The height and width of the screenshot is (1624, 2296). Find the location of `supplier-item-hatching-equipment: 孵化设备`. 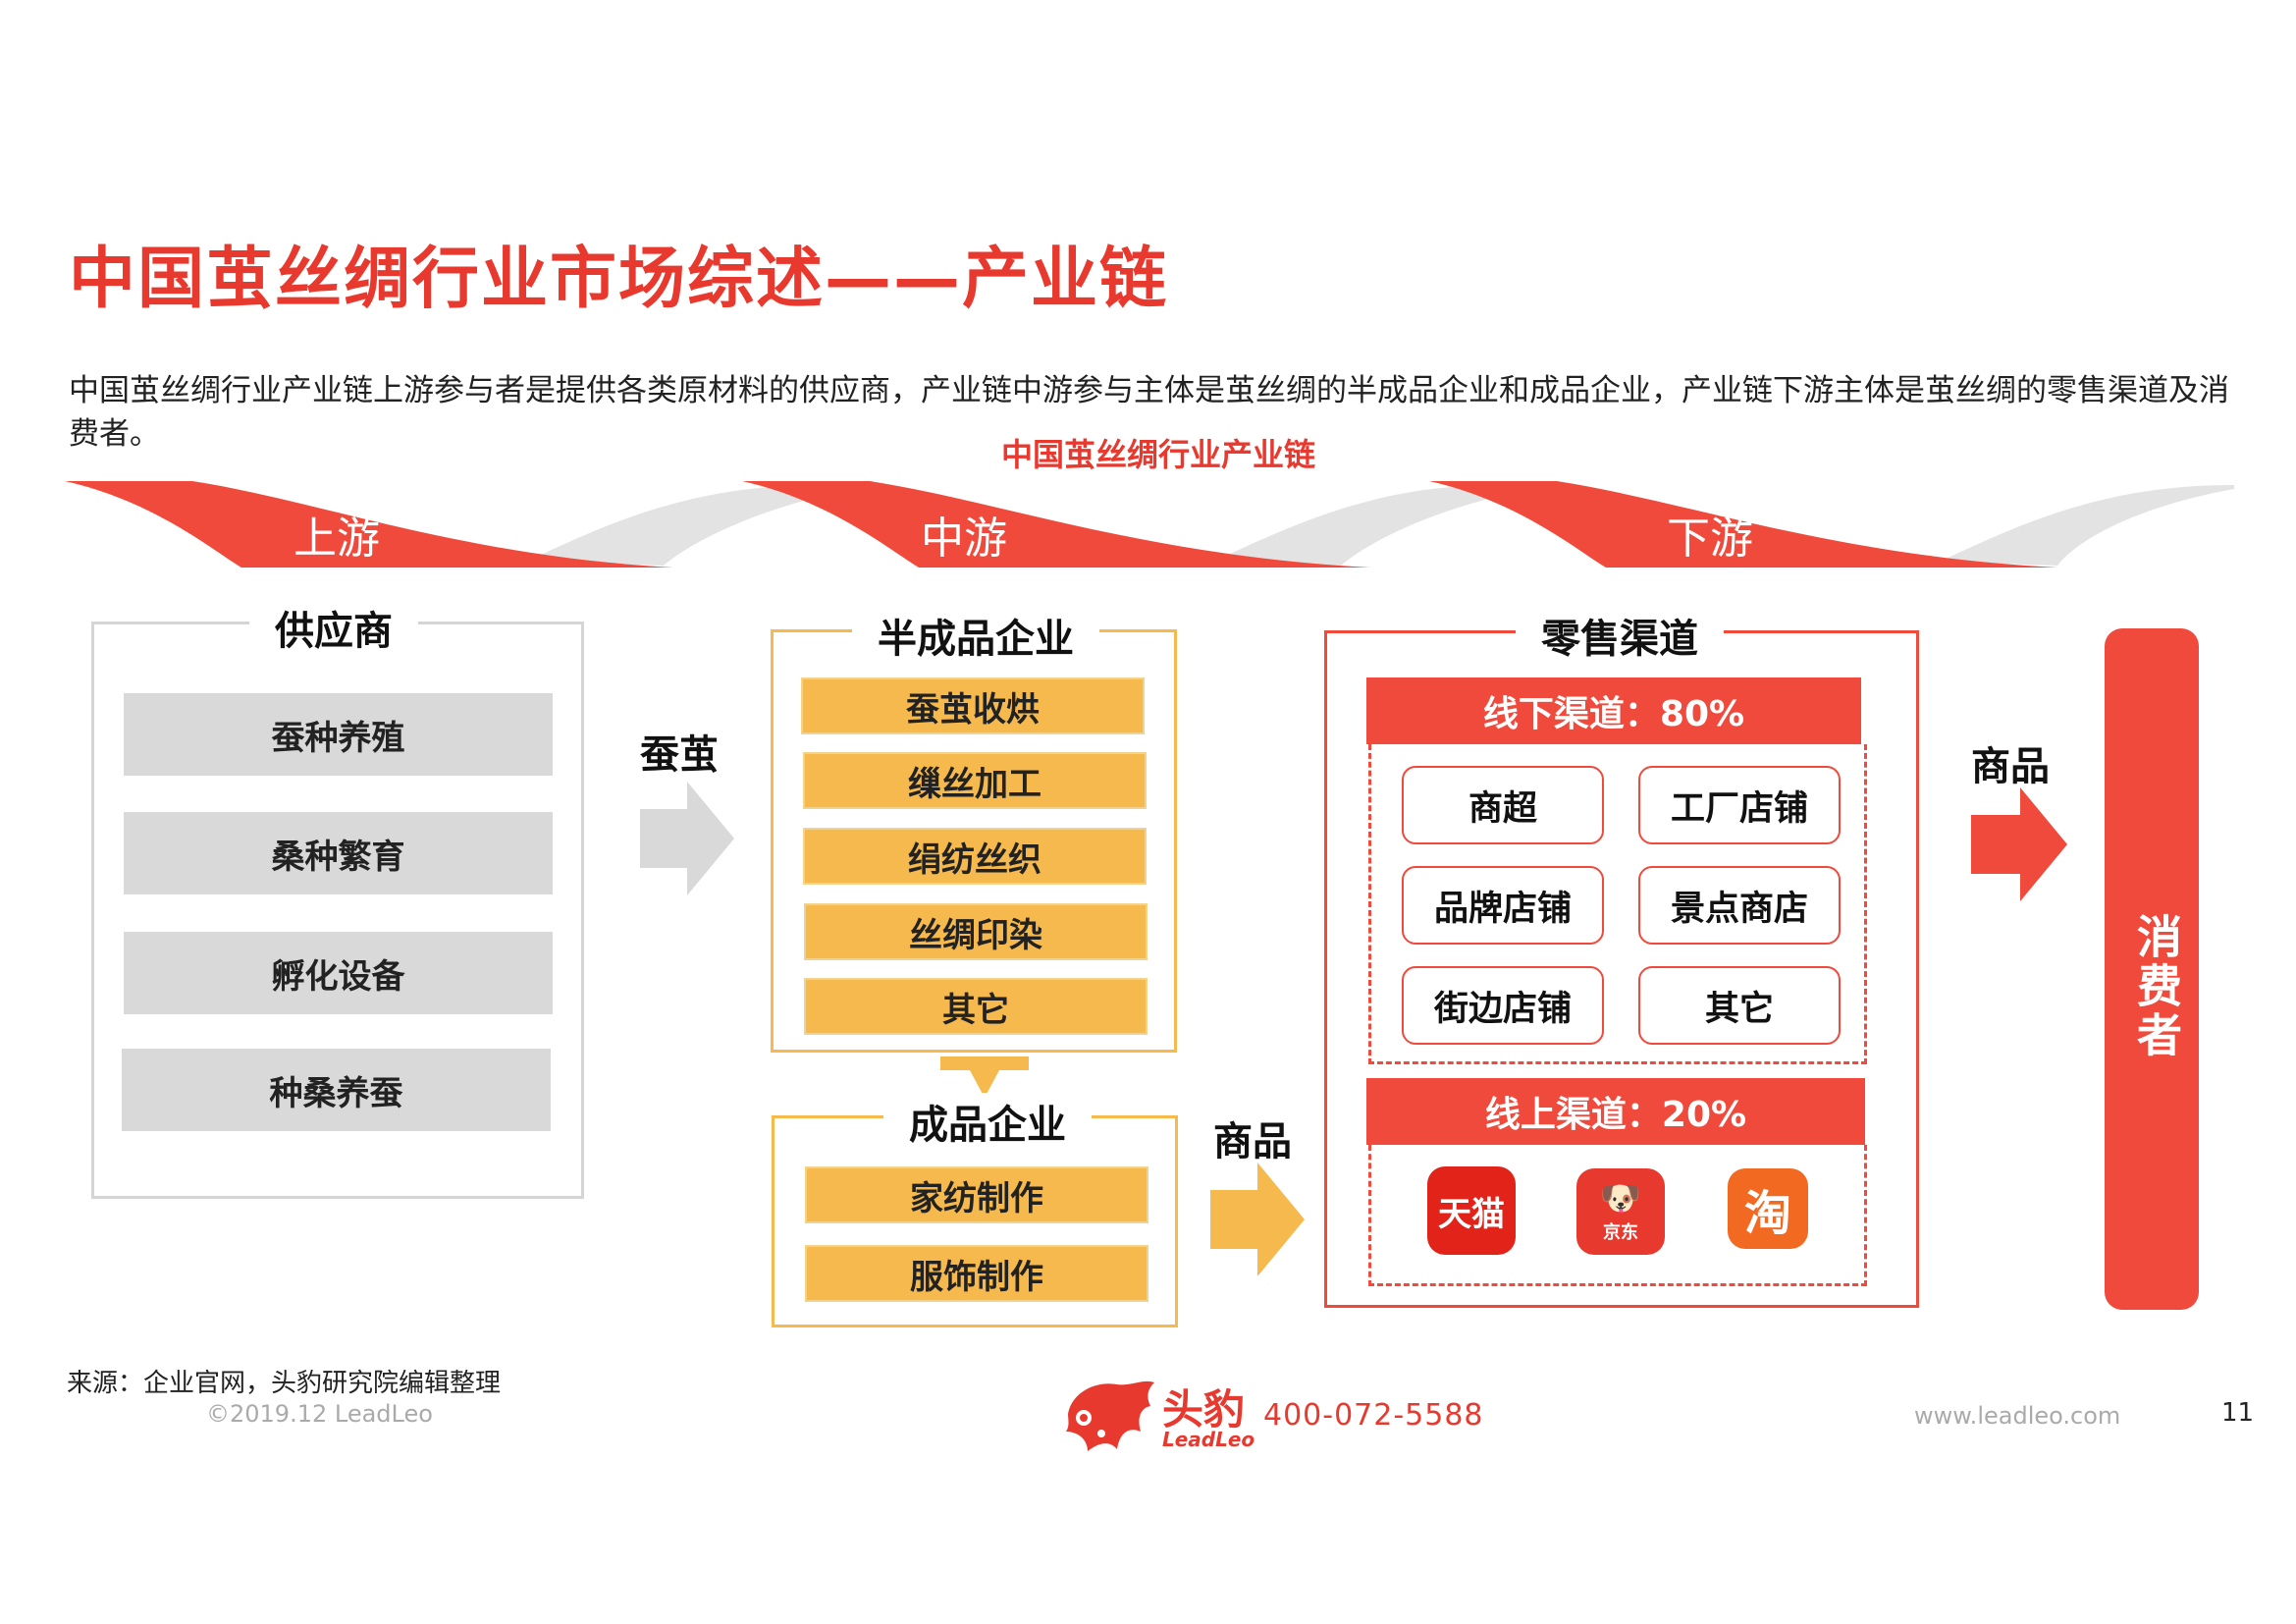

supplier-item-hatching-equipment: 孵化设备 is located at coordinates (338, 973).